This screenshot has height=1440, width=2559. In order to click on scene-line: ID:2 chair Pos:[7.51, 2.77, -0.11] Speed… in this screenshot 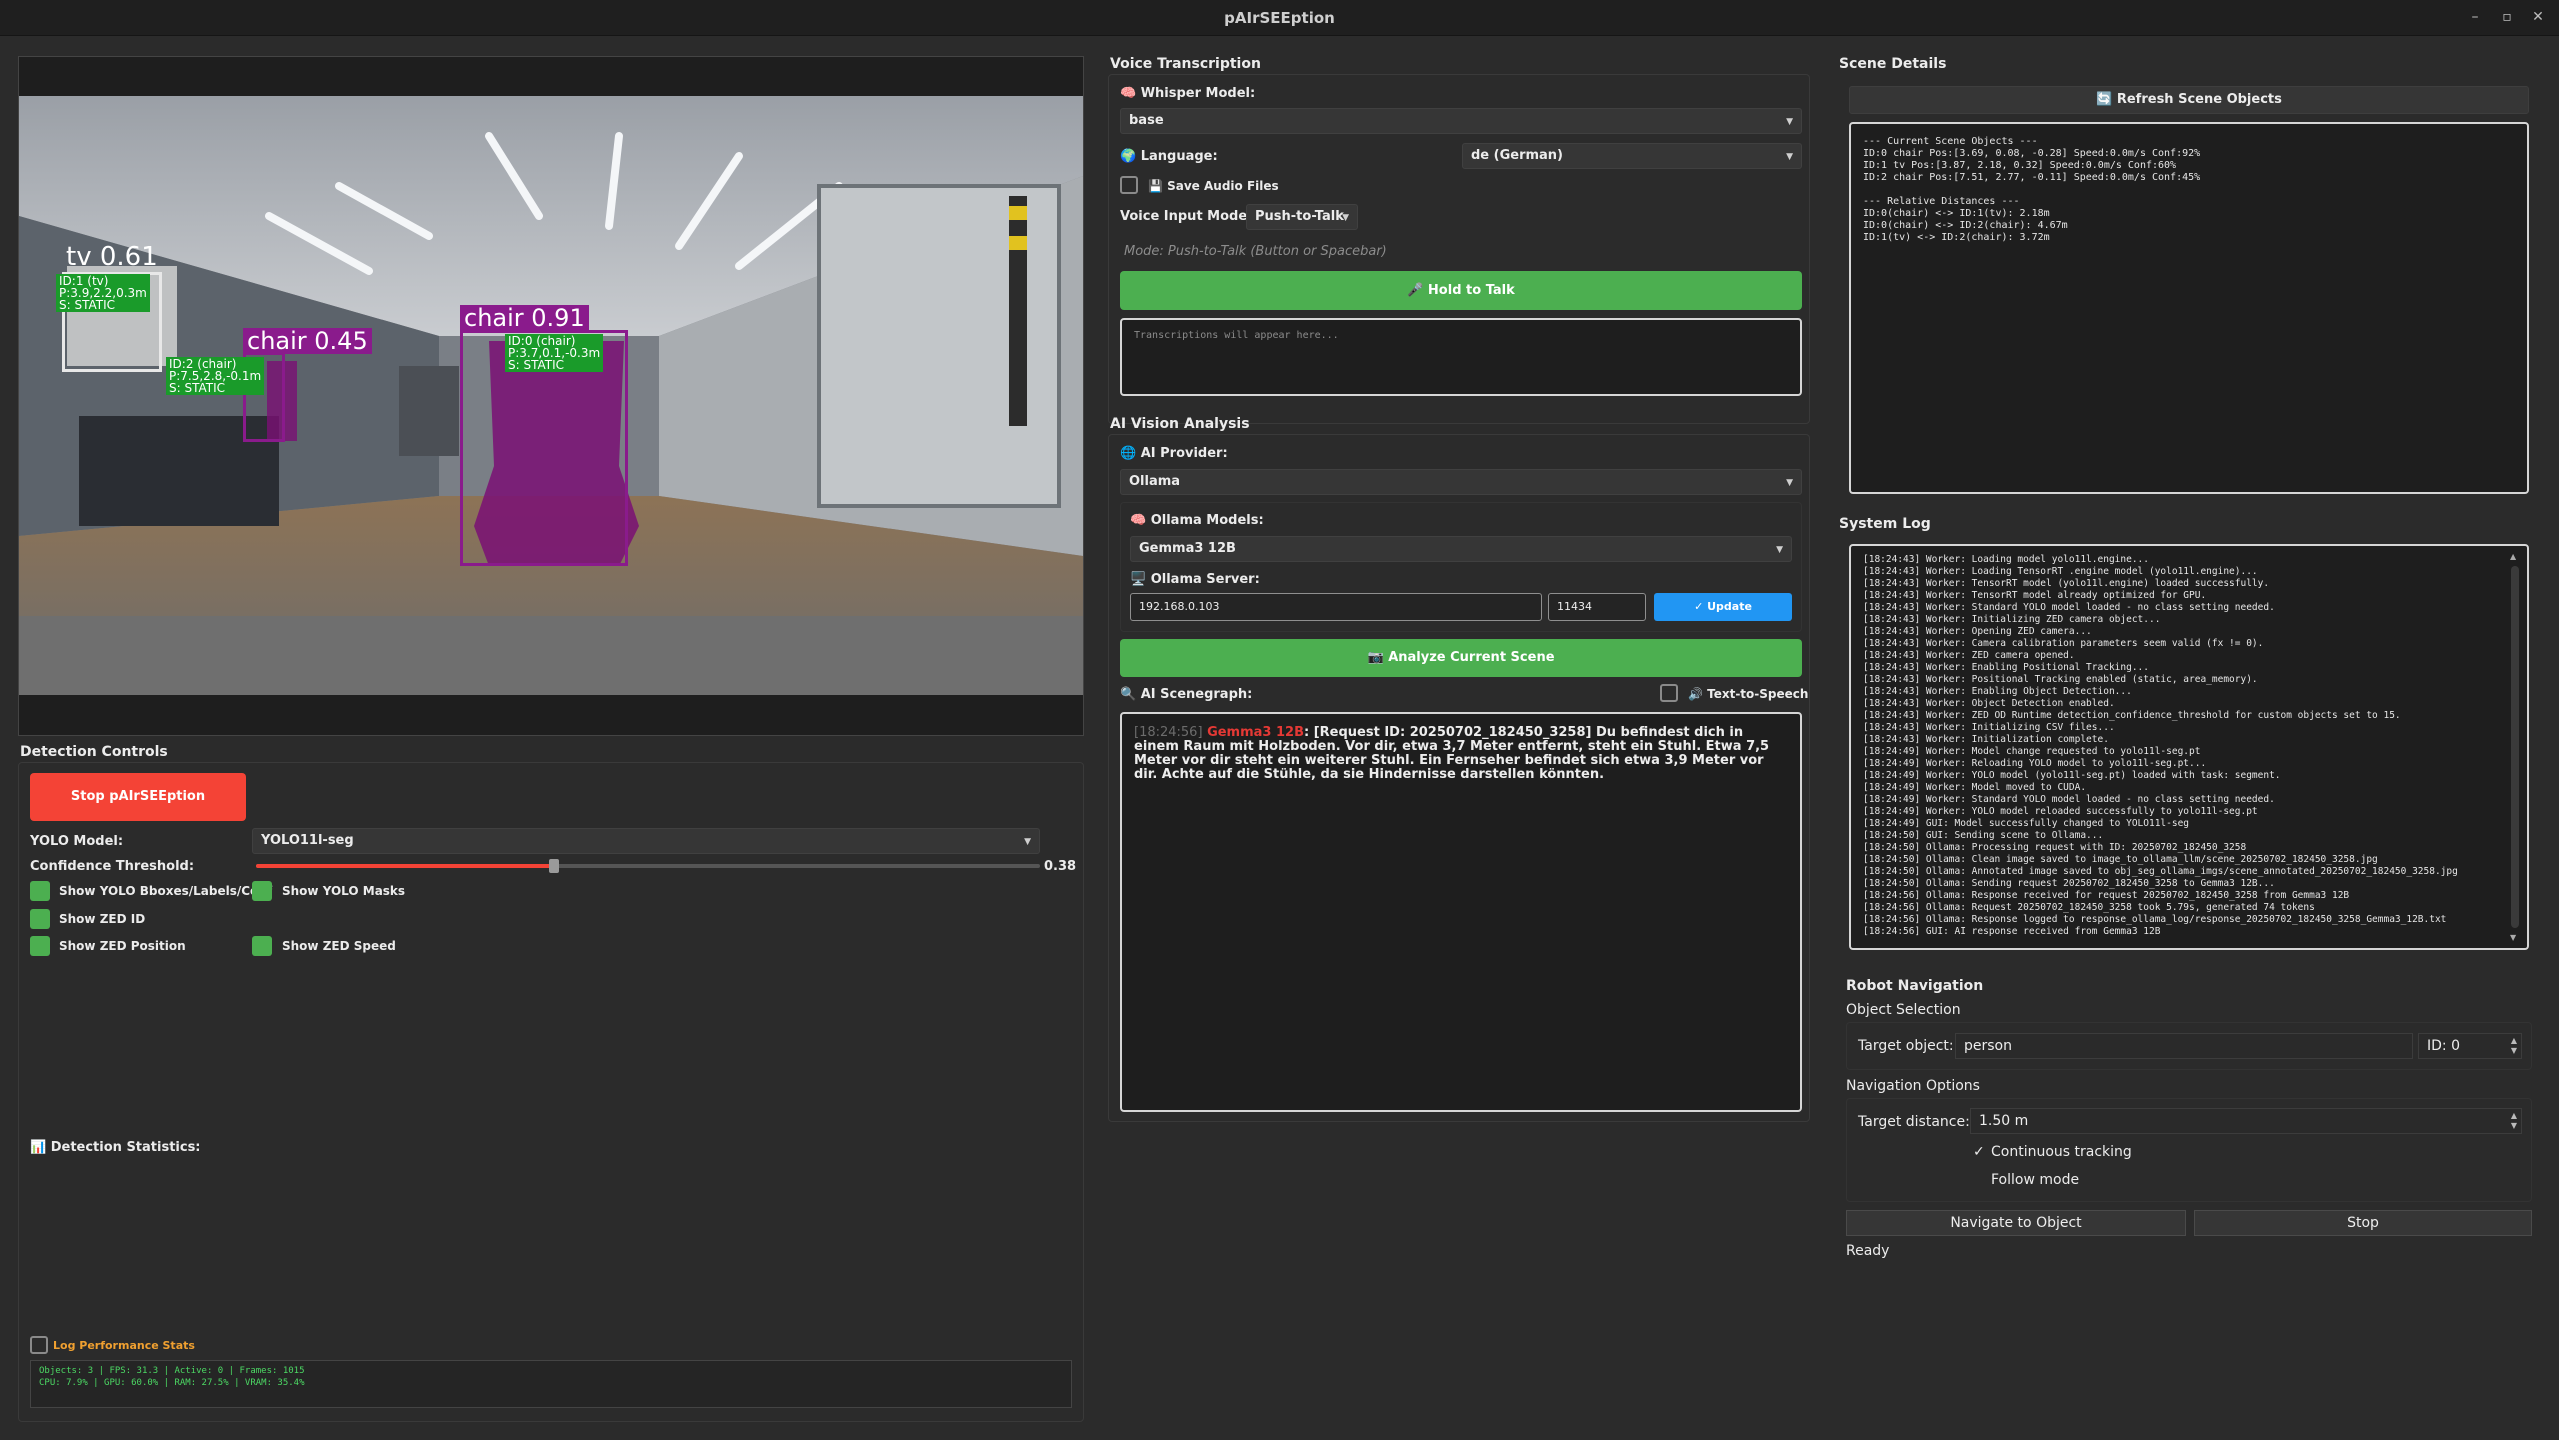, I will do `click(2032, 177)`.